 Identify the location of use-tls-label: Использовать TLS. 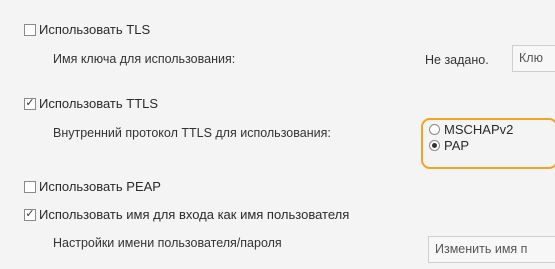
(95, 29).